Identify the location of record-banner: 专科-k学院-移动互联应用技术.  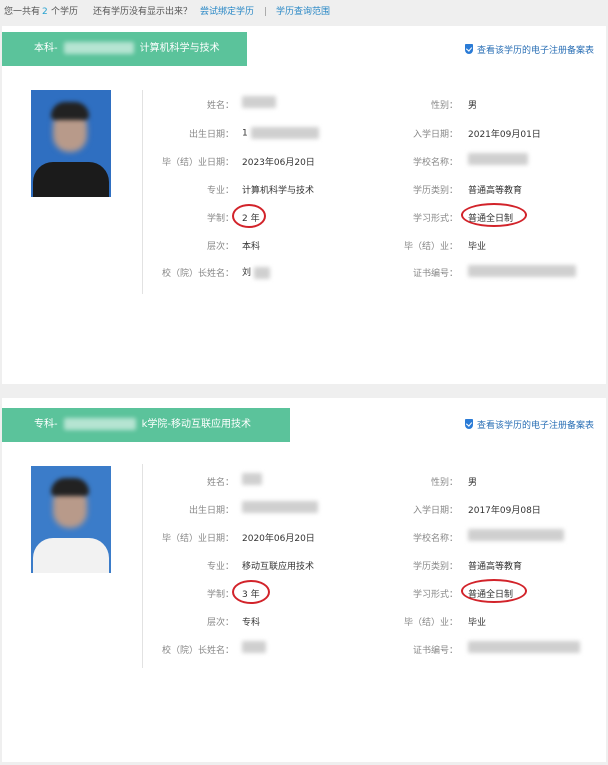
(146, 425).